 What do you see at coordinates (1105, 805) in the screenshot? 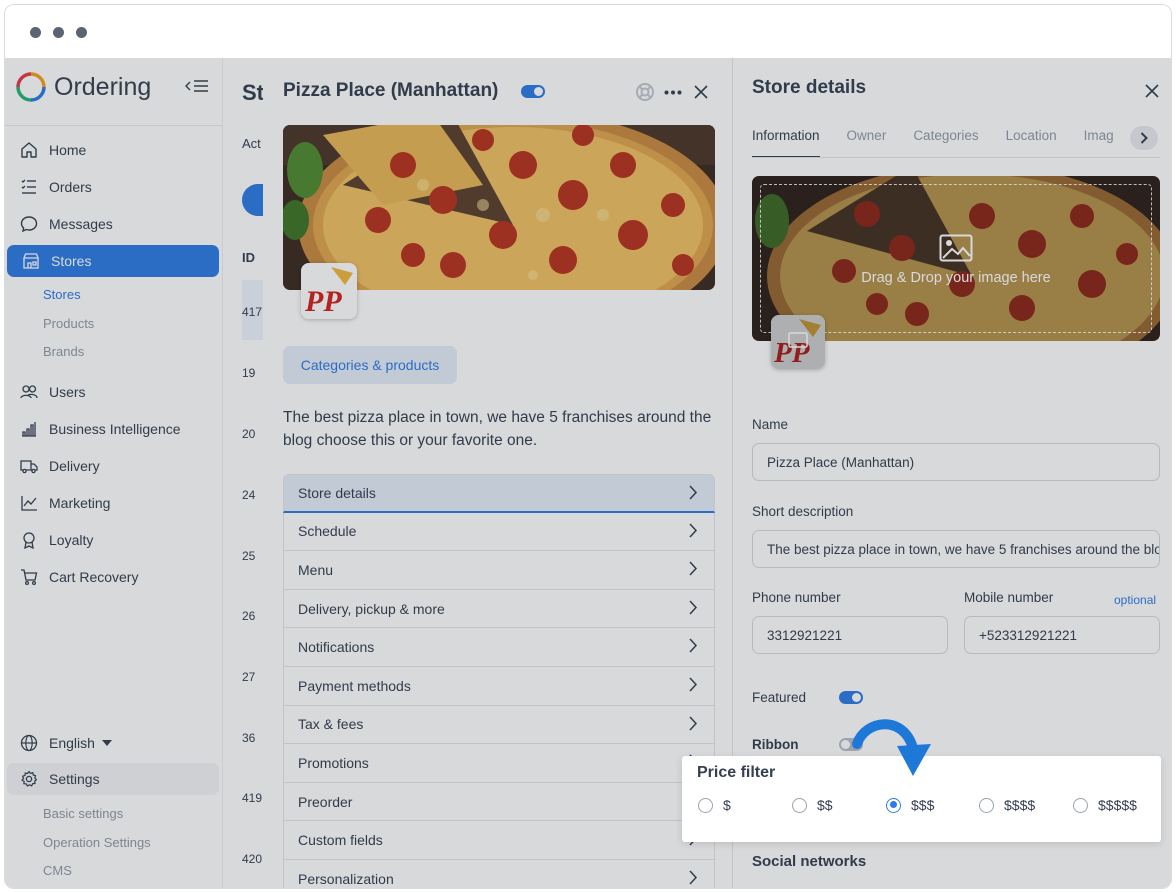
I see `price-option-5: $$$$$` at bounding box center [1105, 805].